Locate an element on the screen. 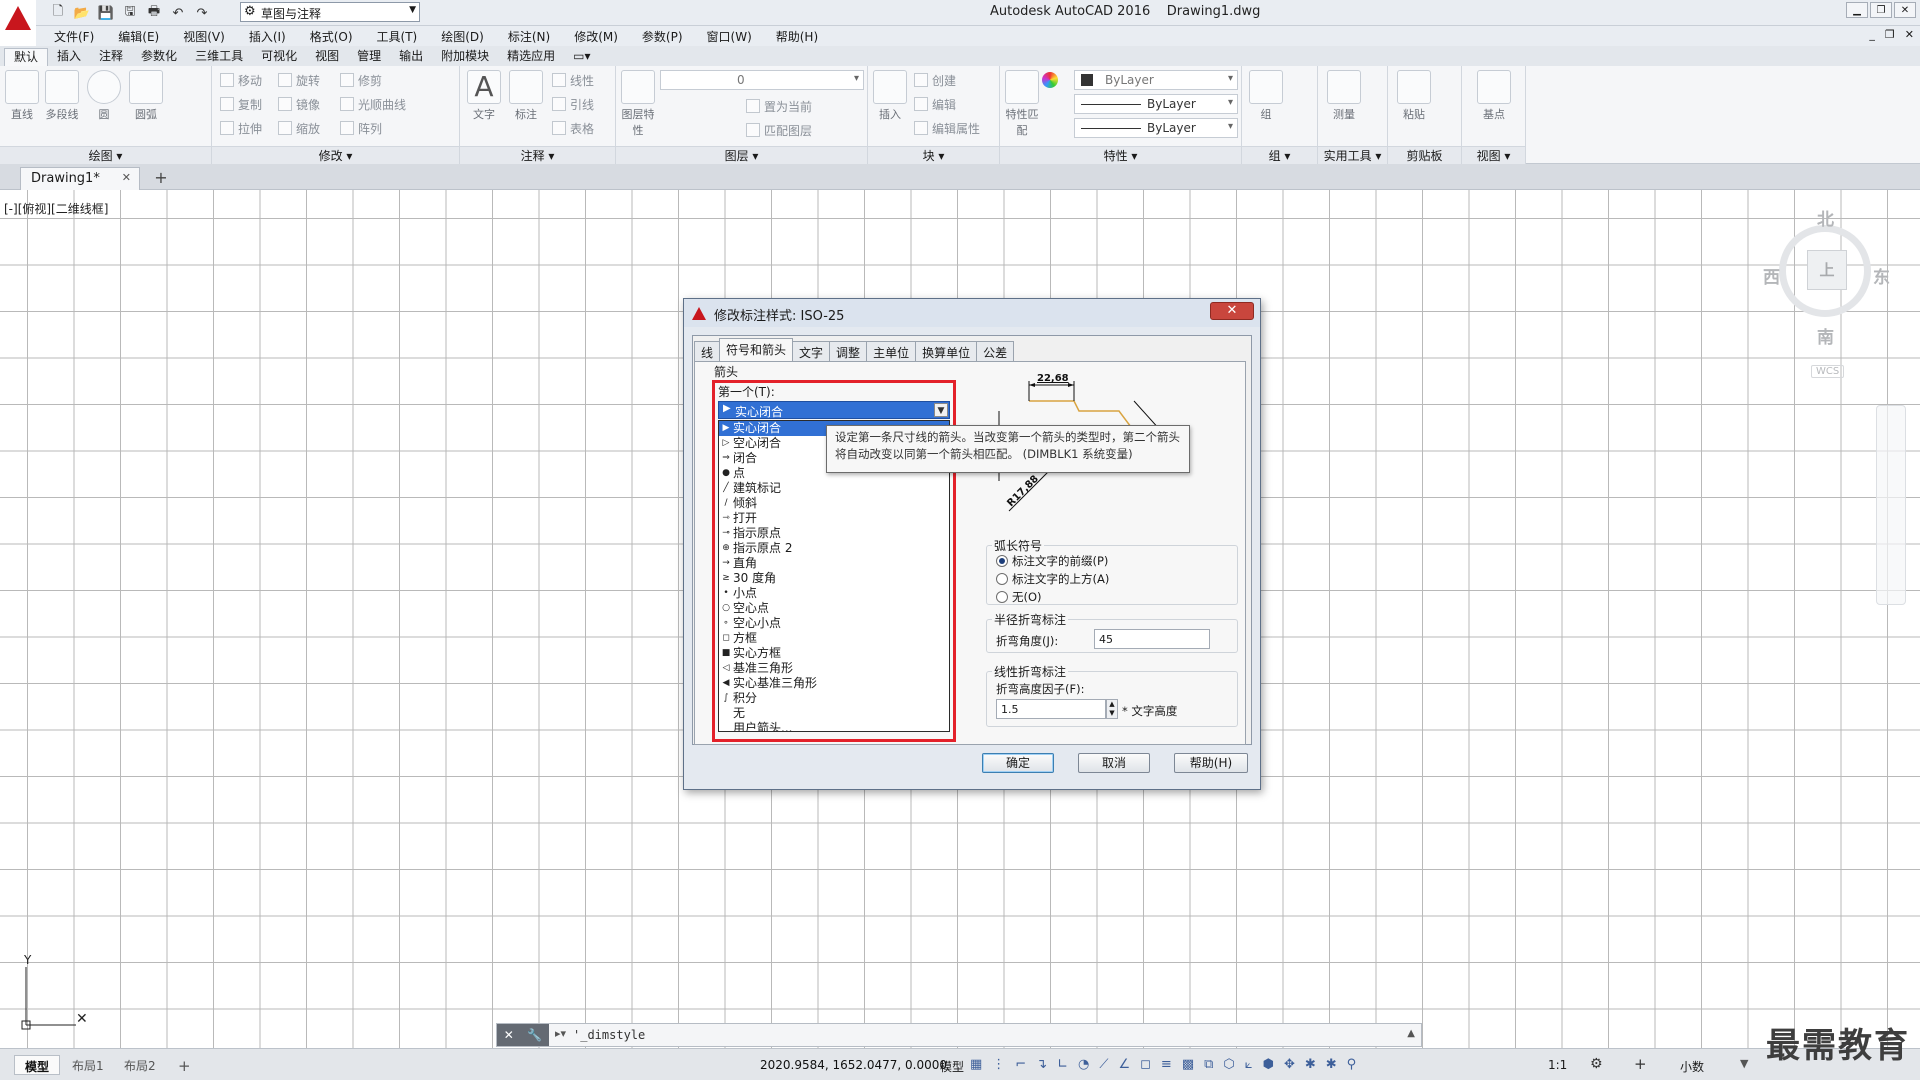 The height and width of the screenshot is (1080, 1920). workspace-switch-icon: ⚙ is located at coordinates (1596, 1064).